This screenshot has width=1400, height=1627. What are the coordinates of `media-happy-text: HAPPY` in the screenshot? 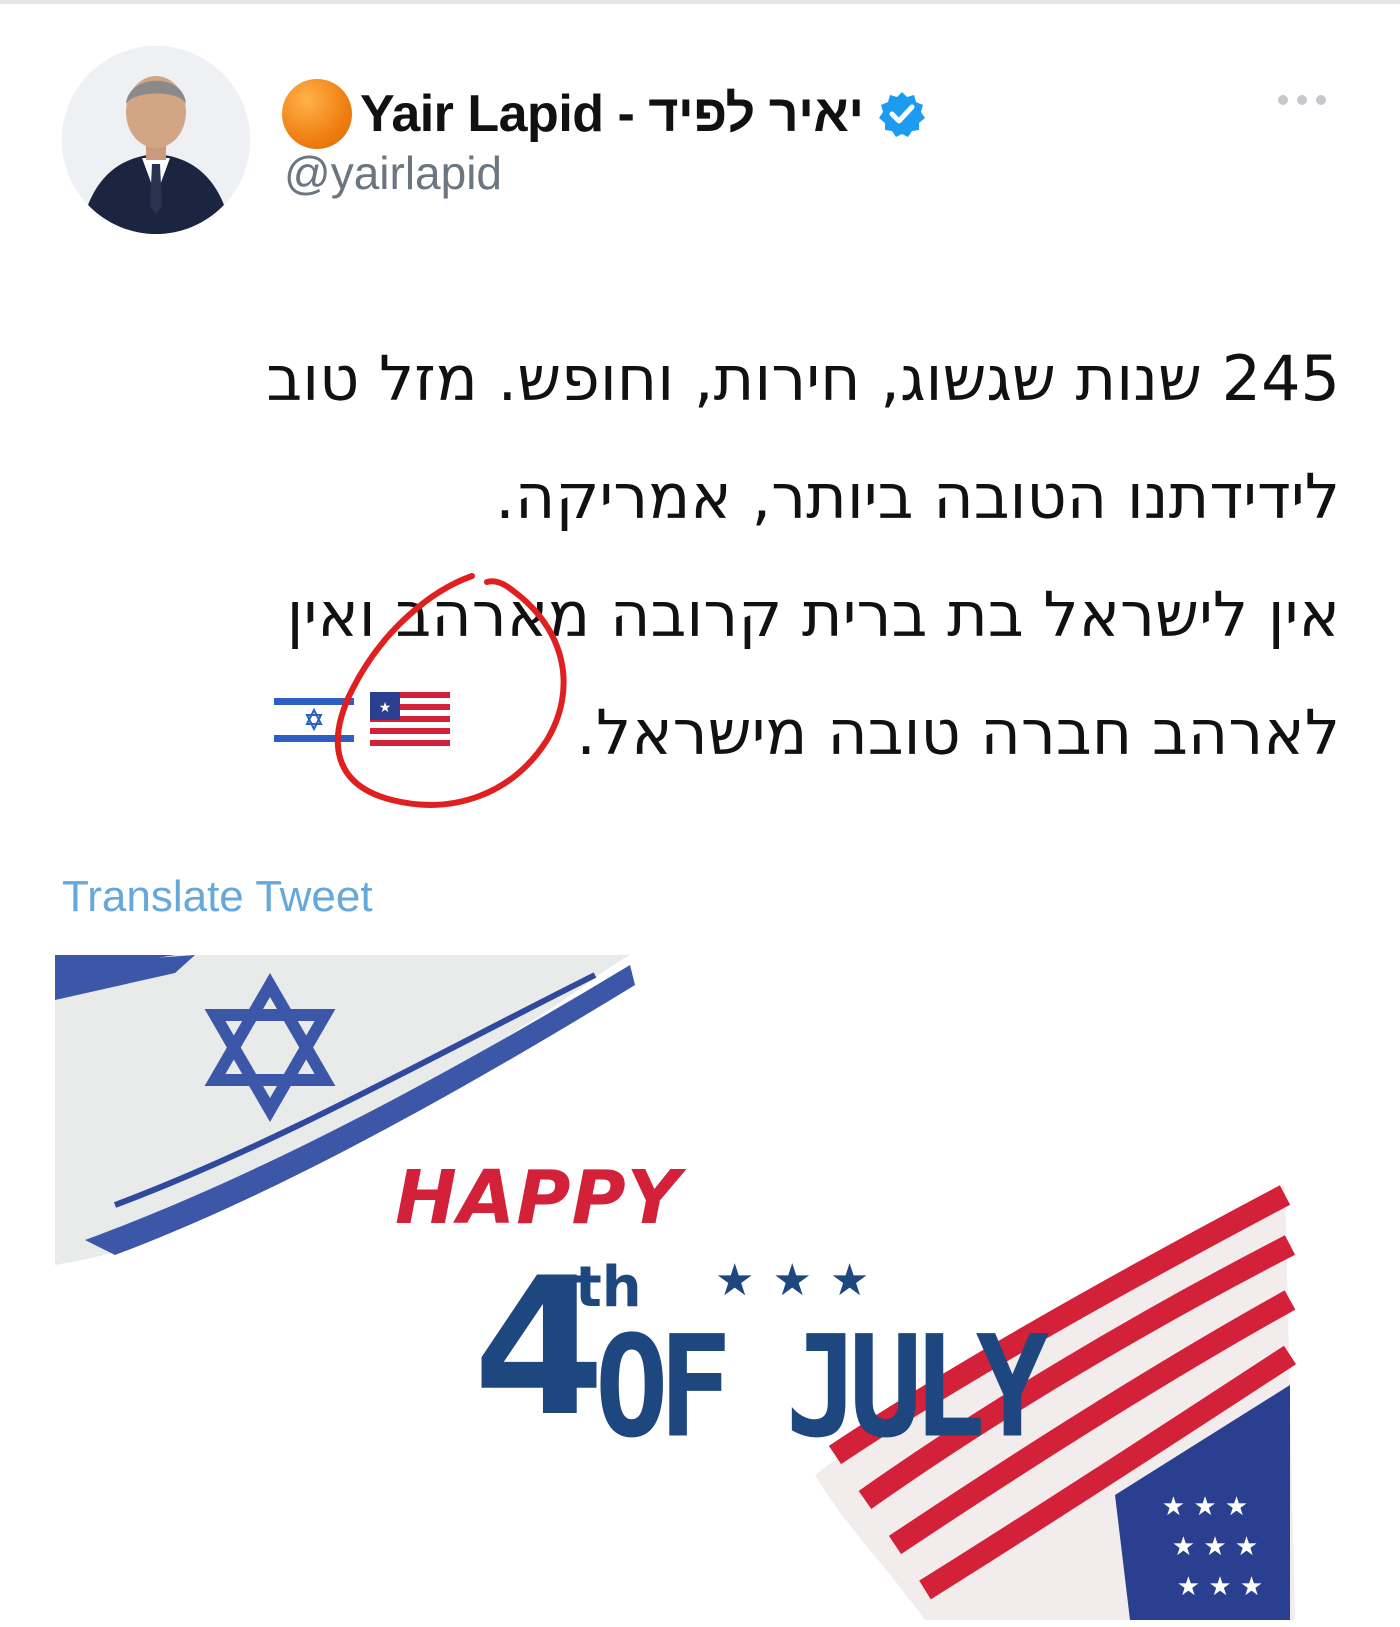 It's located at (538, 1198).